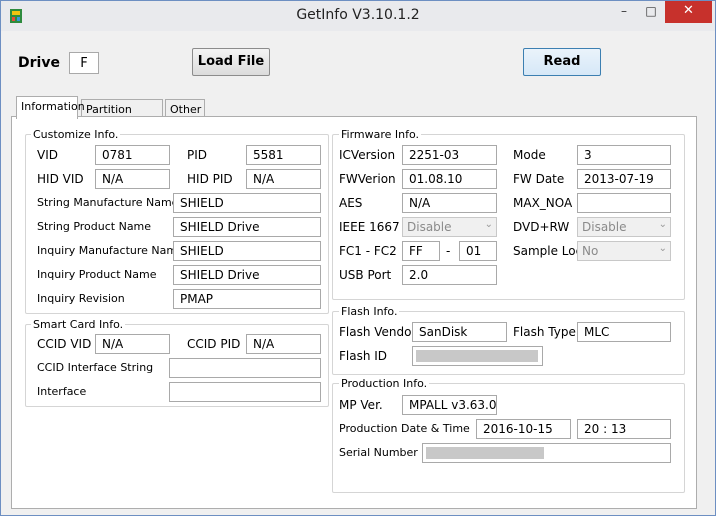 This screenshot has height=516, width=716. Describe the element at coordinates (604, 227) in the screenshot. I see `dvd-rw-value: Disable` at that location.